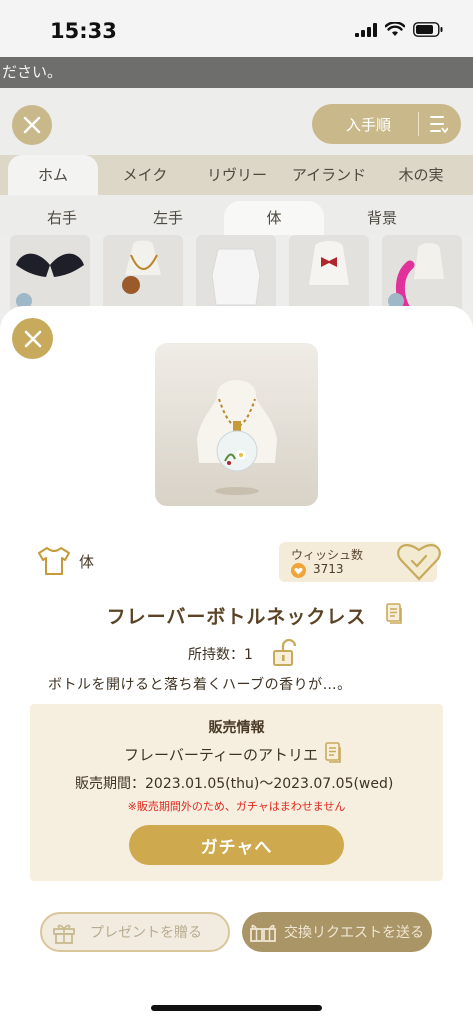 Image resolution: width=473 pixels, height=1024 pixels. I want to click on necklace-image, so click(141, 267).